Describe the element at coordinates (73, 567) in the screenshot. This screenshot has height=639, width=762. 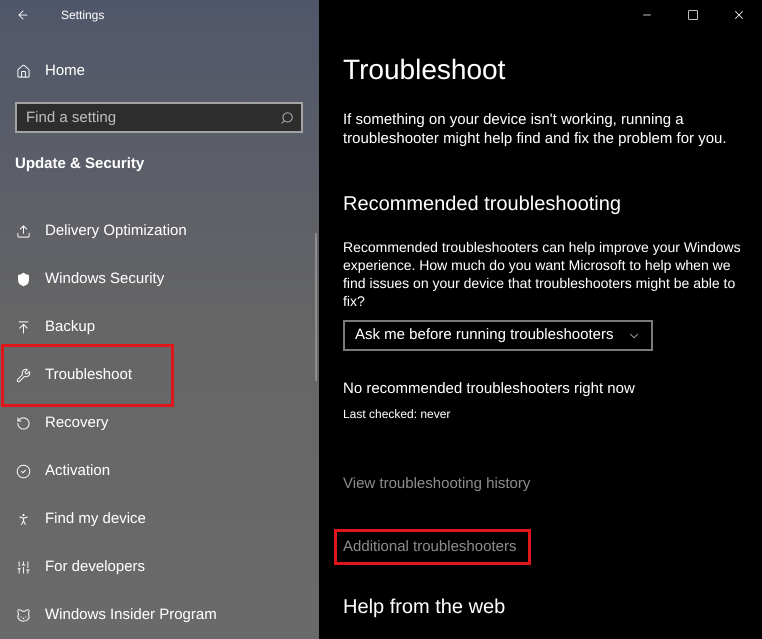
I see `nav-item: For developers` at that location.